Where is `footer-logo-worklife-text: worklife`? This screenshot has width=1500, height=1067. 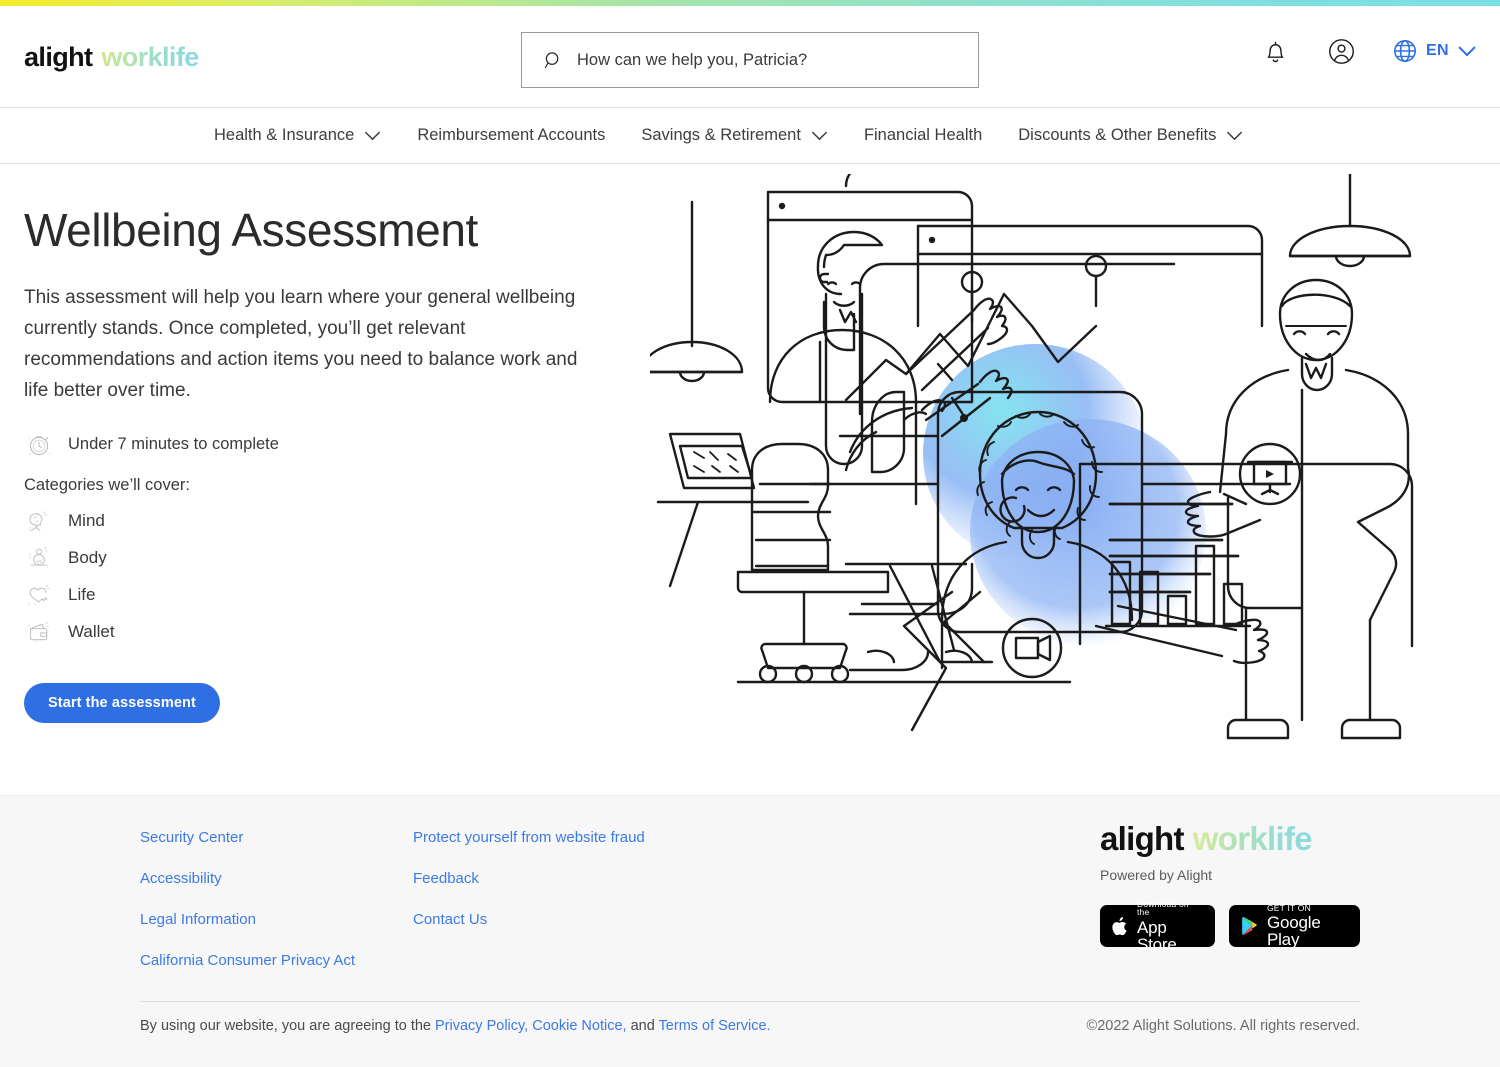
footer-logo-worklife-text: worklife is located at coordinates (1252, 838).